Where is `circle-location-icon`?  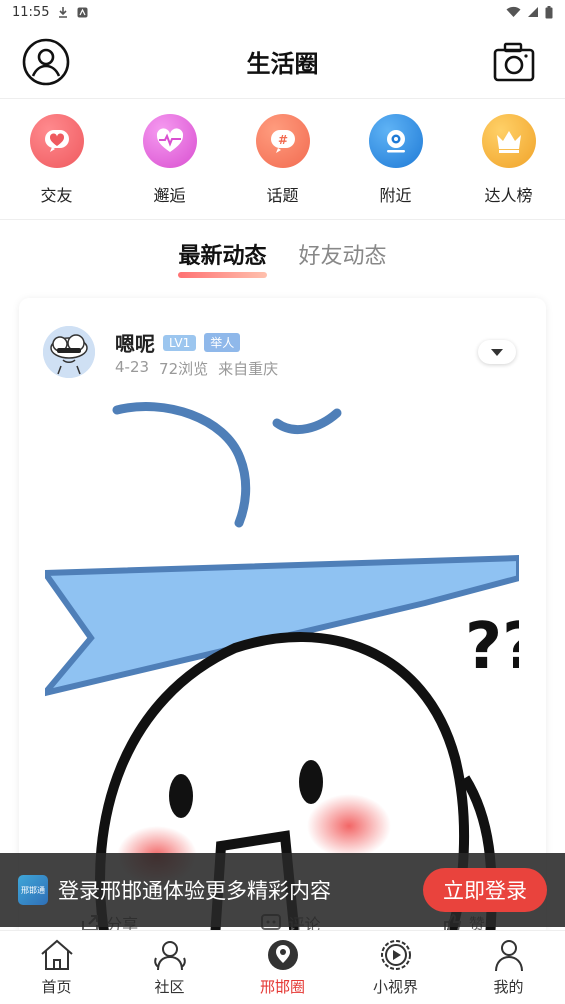 circle-location-icon is located at coordinates (282, 955).